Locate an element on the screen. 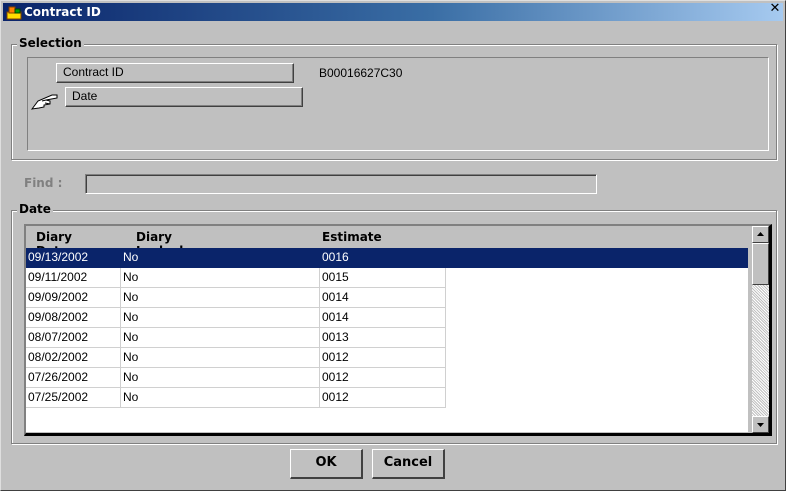 The width and height of the screenshot is (786, 491). table-row: 08/07/2002 No 0013 is located at coordinates (387, 338).